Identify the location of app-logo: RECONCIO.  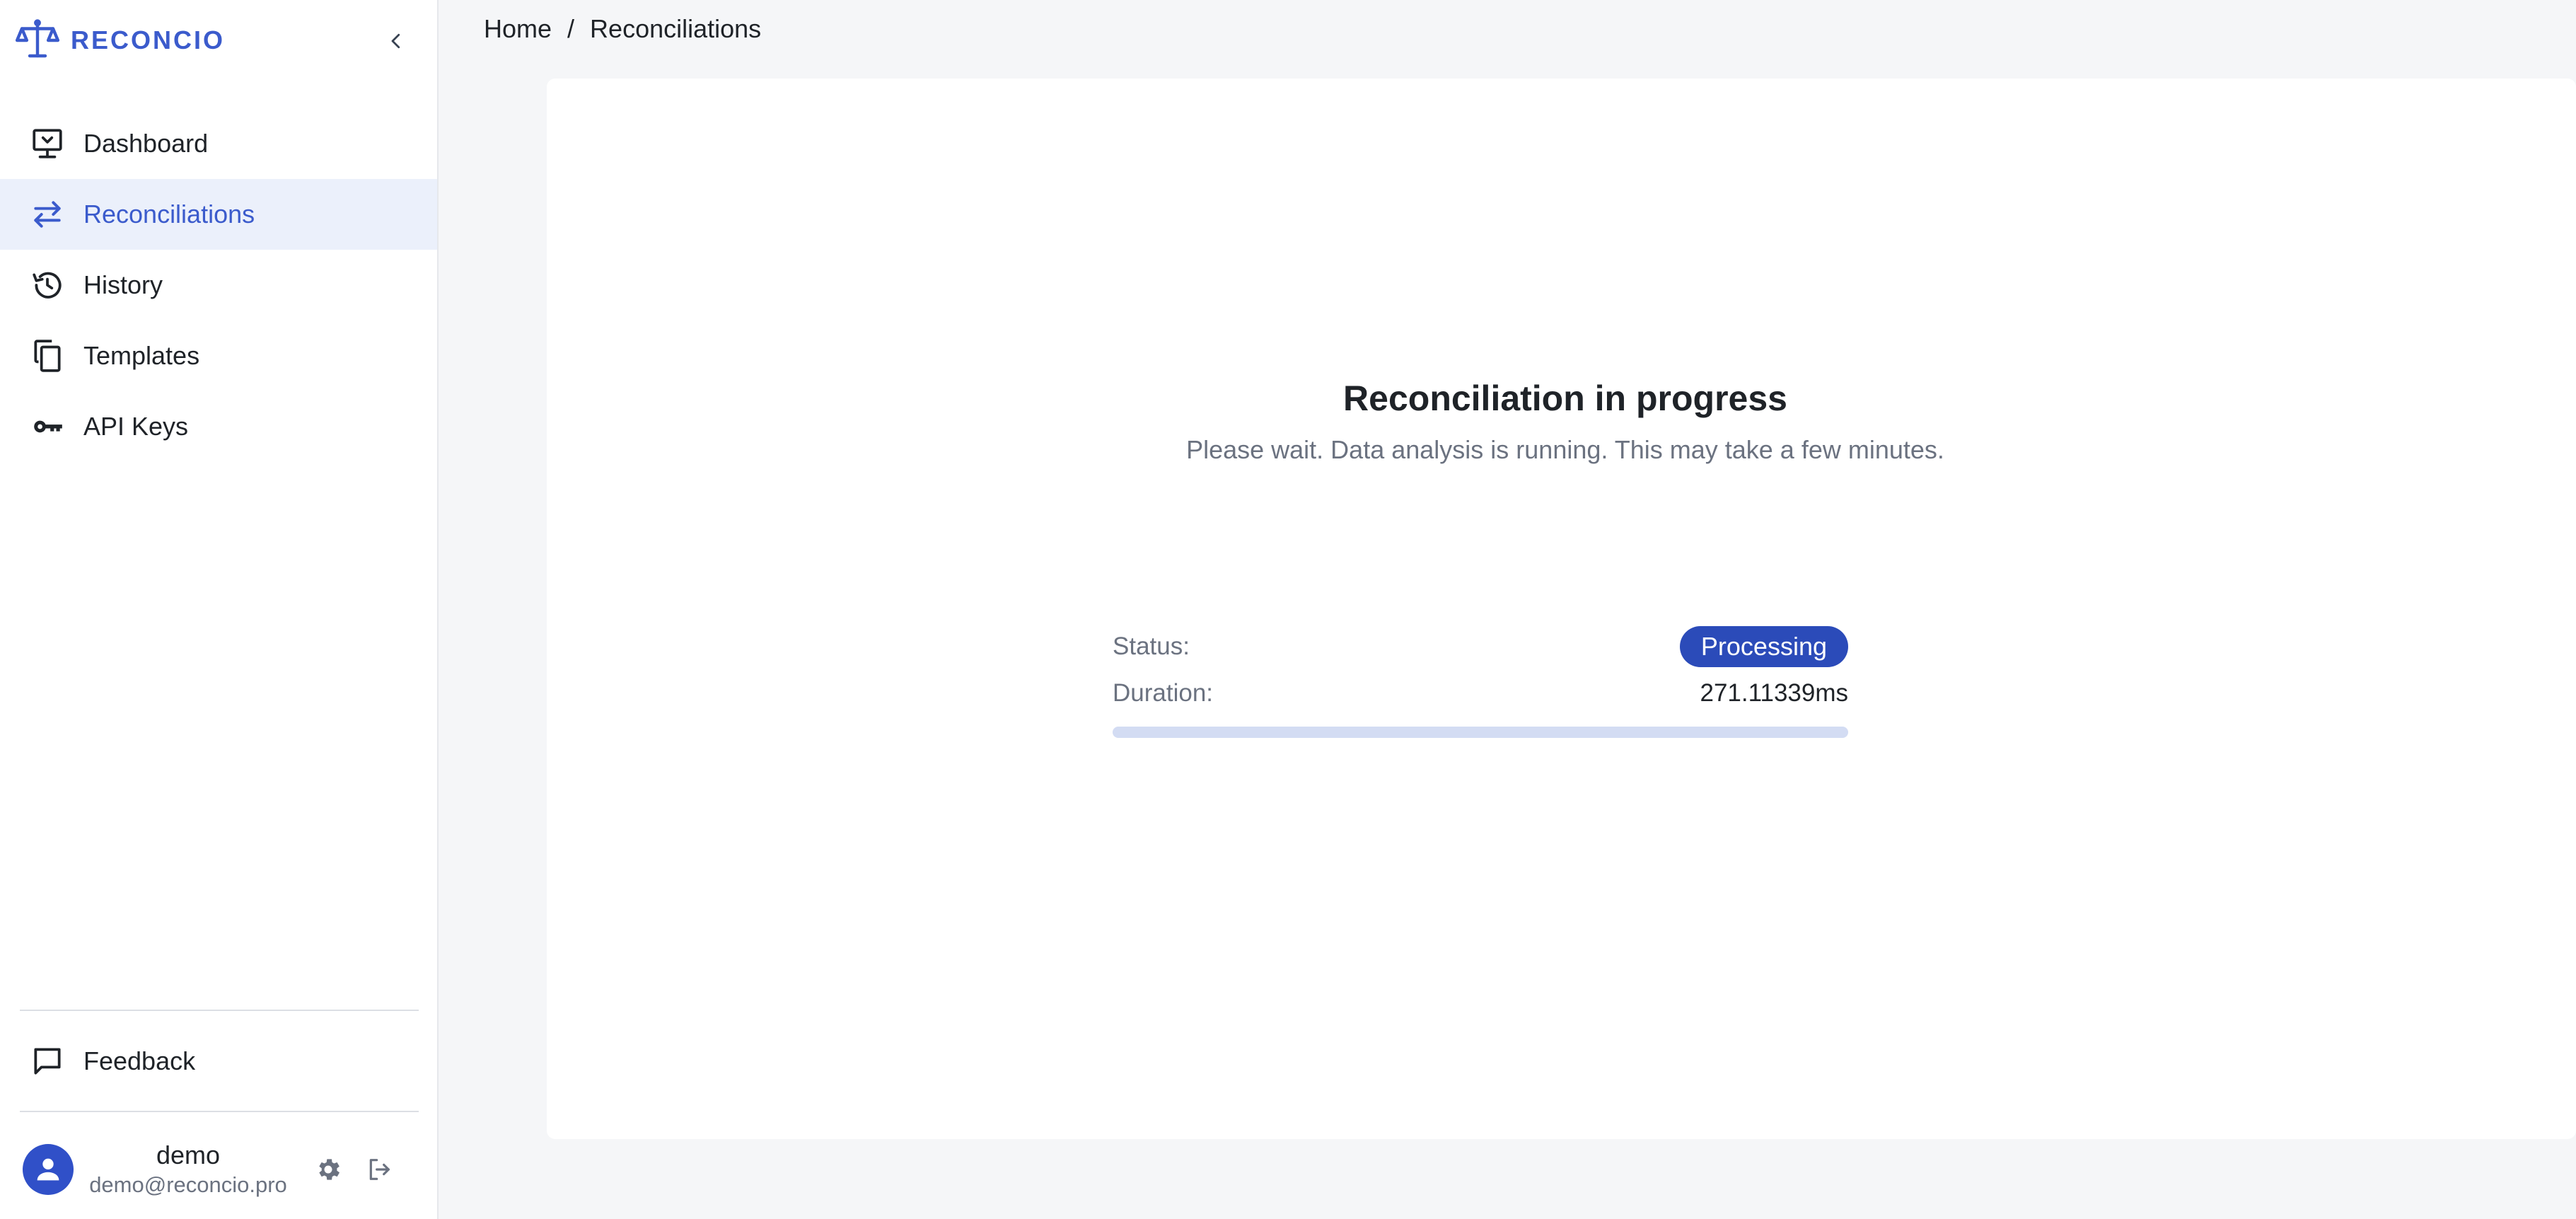
(119, 40).